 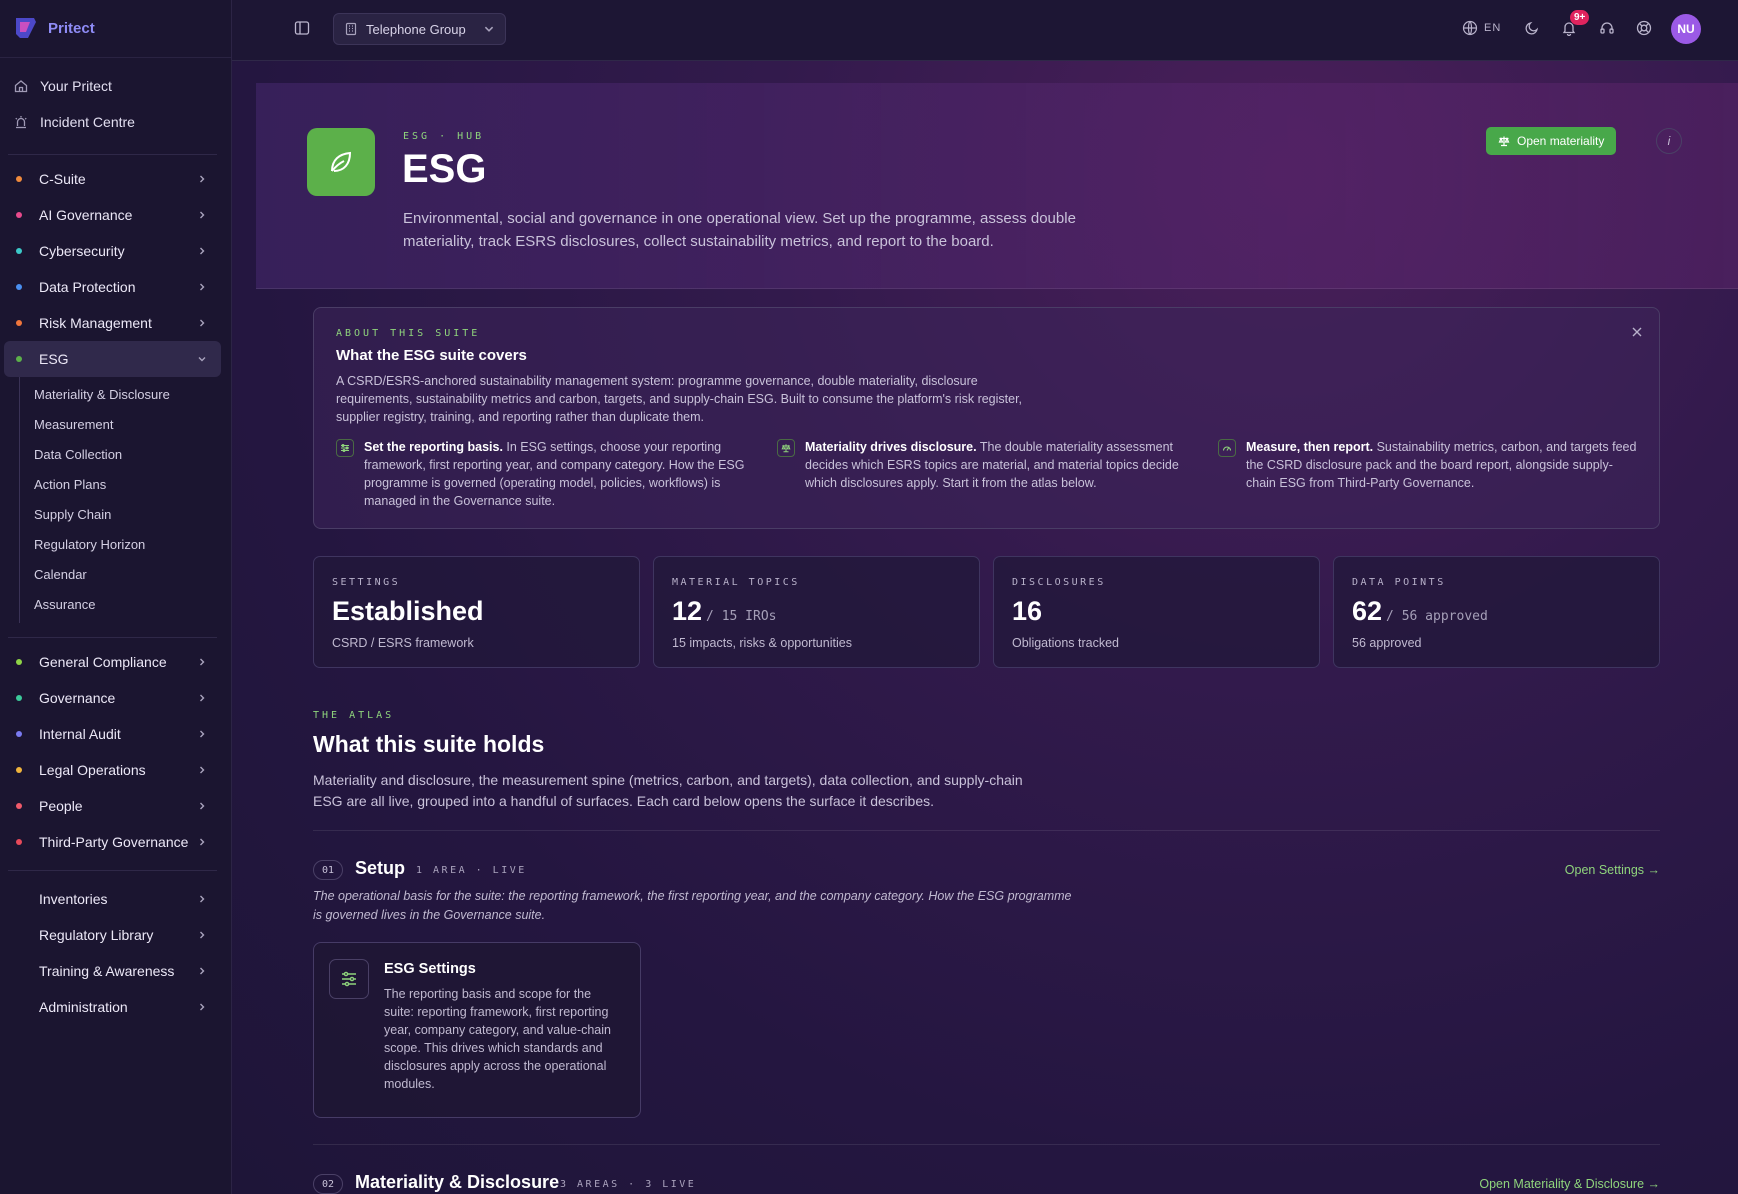 What do you see at coordinates (62, 179) in the screenshot?
I see `nav-label: C-Suite` at bounding box center [62, 179].